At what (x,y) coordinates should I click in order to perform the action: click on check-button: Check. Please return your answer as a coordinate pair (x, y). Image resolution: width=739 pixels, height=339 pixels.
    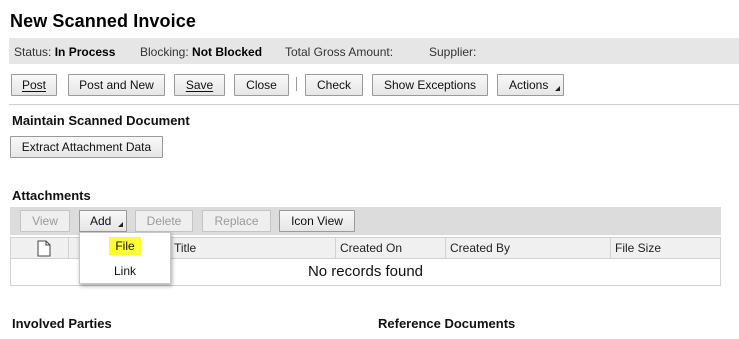
    Looking at the image, I should click on (334, 85).